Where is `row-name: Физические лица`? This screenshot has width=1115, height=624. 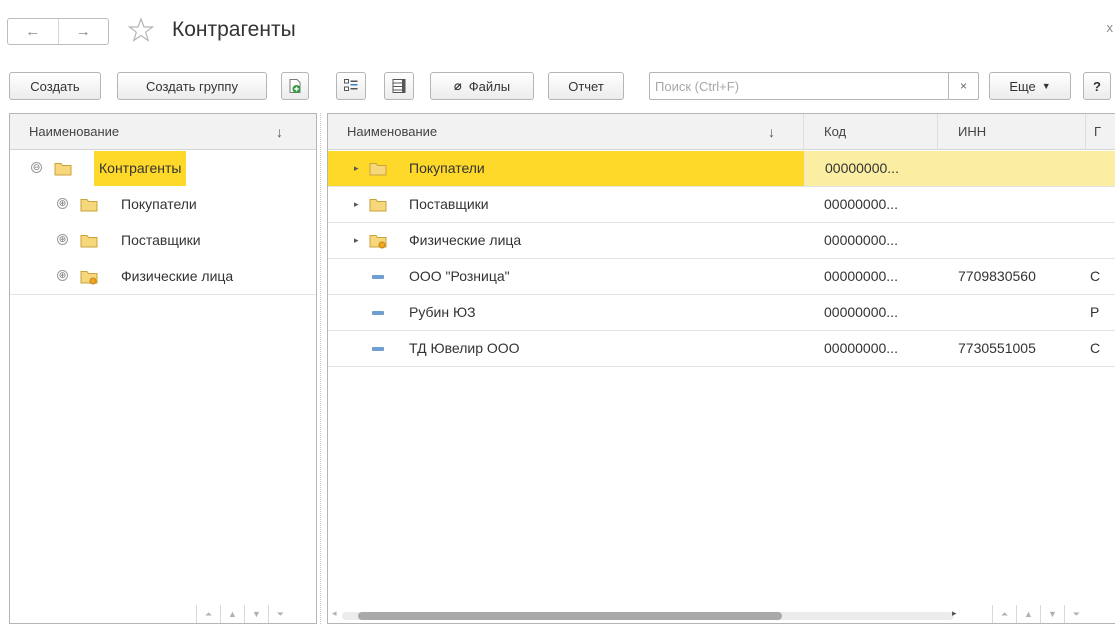
row-name: Физические лица is located at coordinates (465, 240).